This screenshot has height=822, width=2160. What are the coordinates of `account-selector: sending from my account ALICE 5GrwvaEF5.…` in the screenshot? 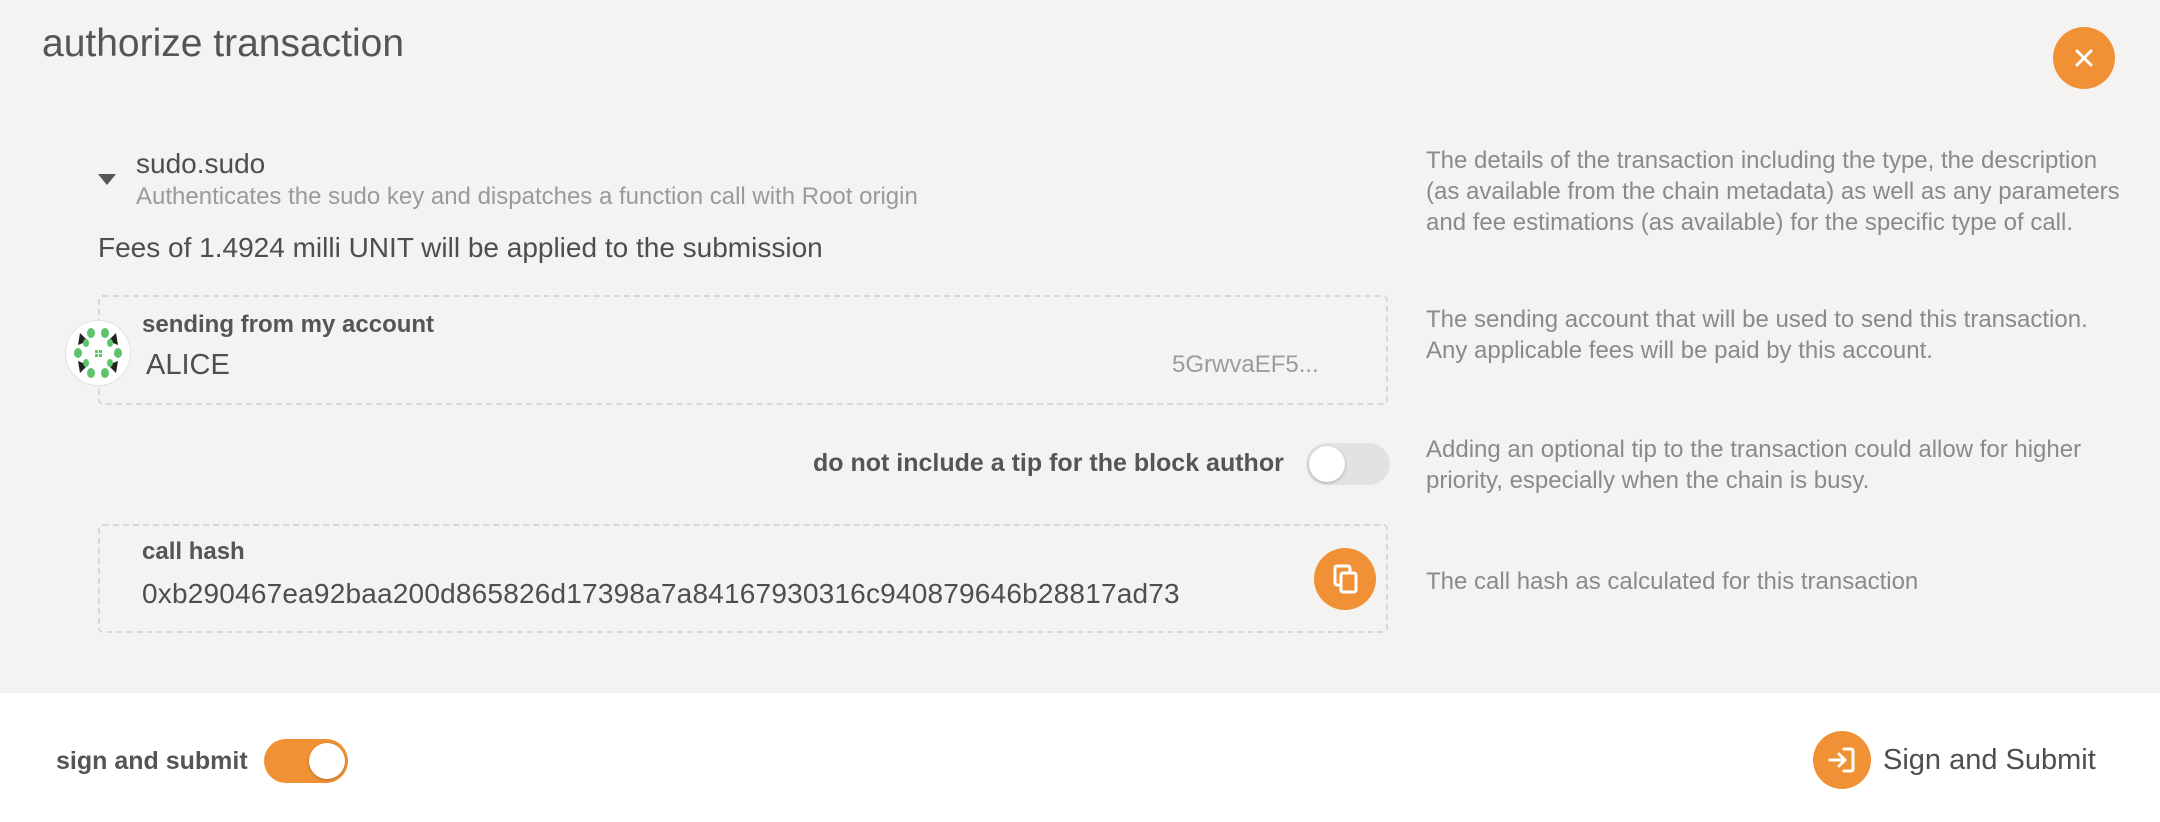 It's located at (743, 350).